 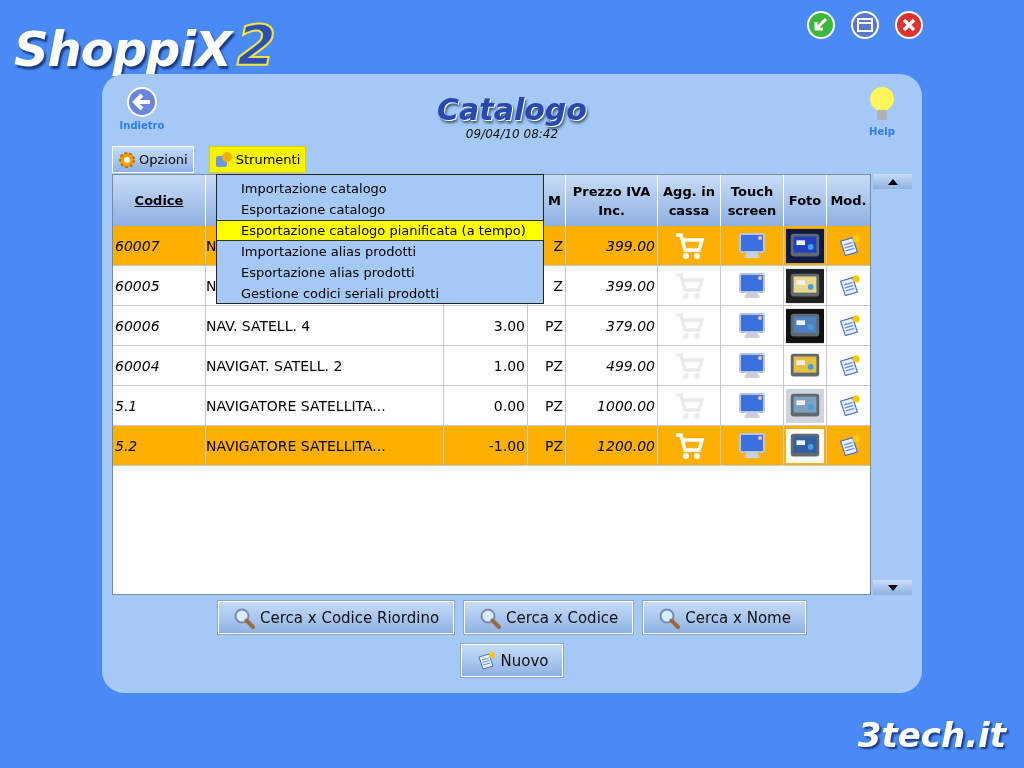 I want to click on table-cell: 499.00, so click(x=630, y=365).